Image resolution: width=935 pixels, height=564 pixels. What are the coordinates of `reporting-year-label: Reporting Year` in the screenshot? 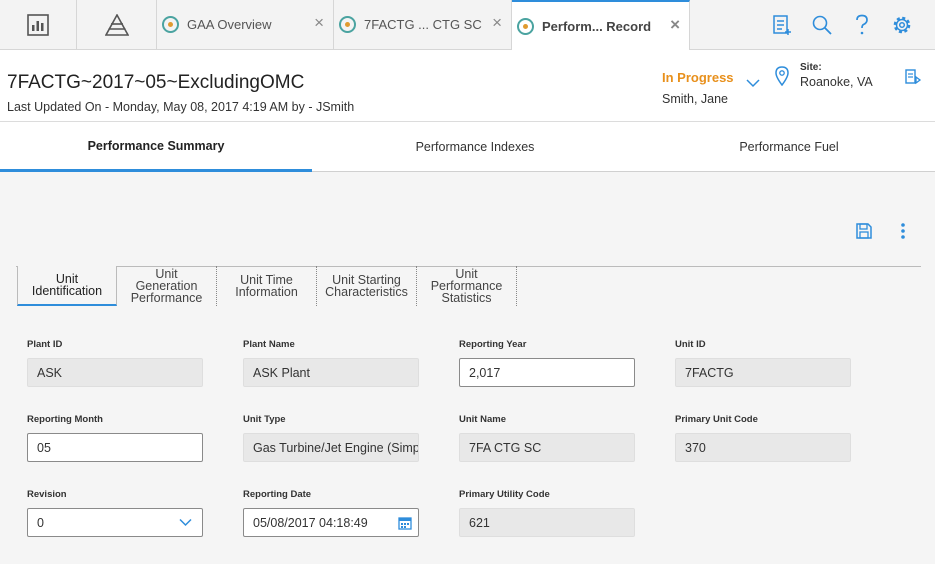 It's located at (493, 344).